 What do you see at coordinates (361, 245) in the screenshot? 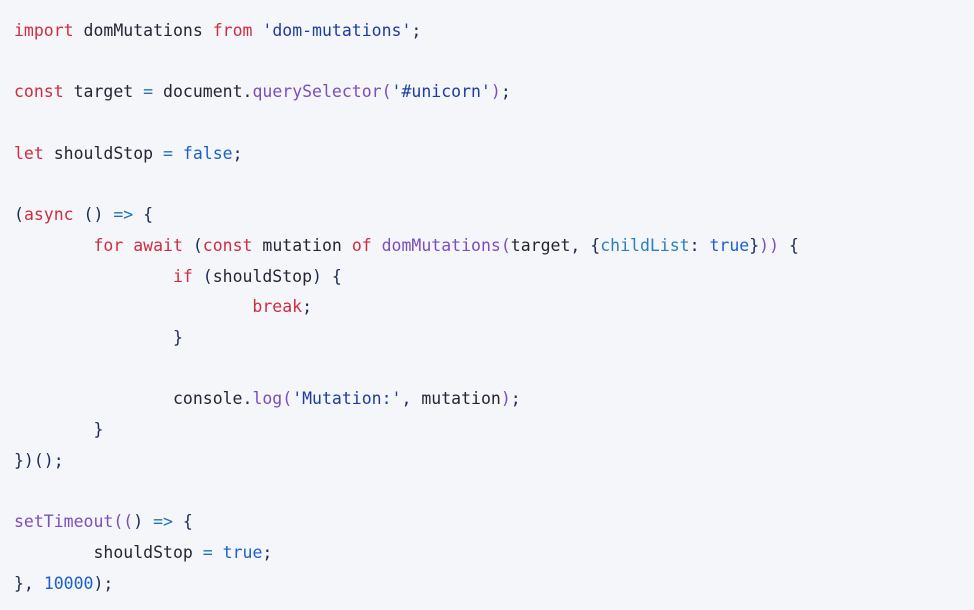
I see `code-token-keyword: of` at bounding box center [361, 245].